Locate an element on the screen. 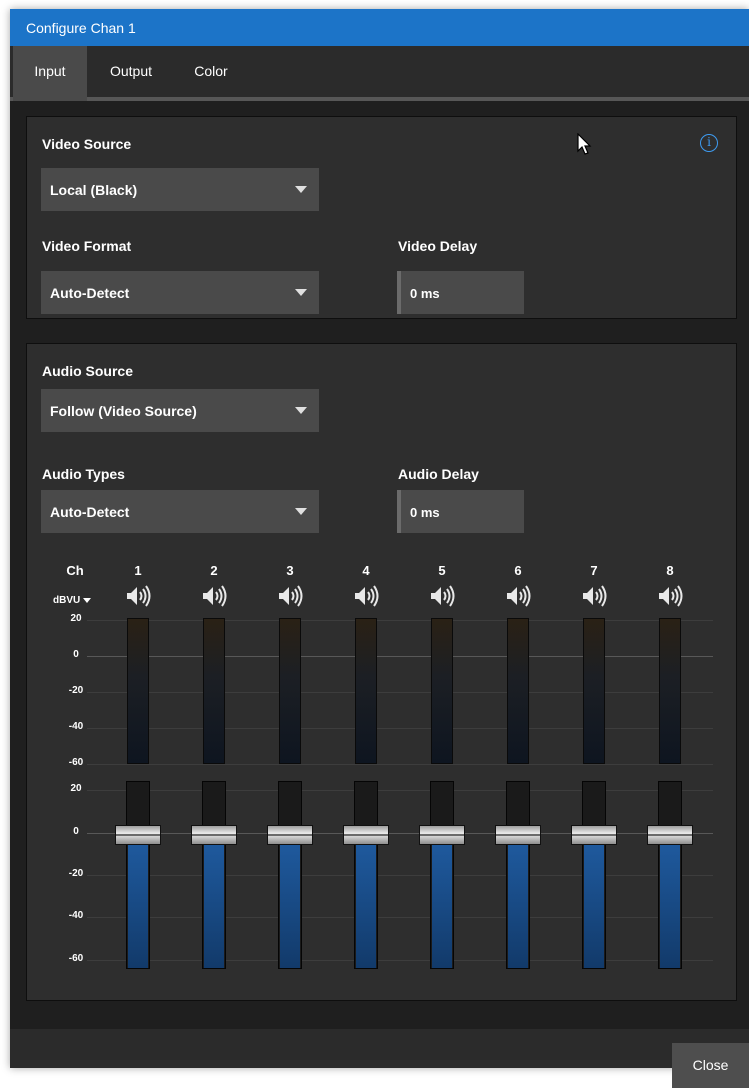 Image resolution: width=749 pixels, height=1088 pixels. tab-bar: Input Output Color is located at coordinates (379, 73).